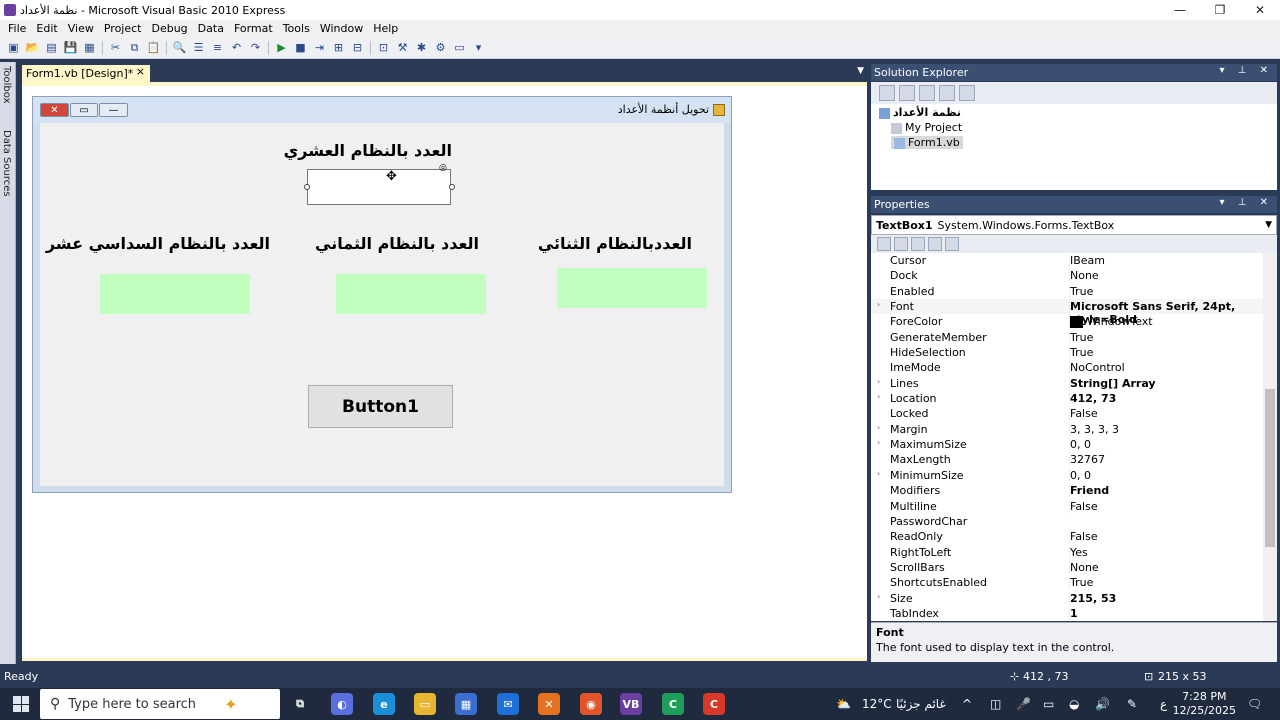 The image size is (1280, 720). What do you see at coordinates (877, 704) in the screenshot?
I see `weather-temp: 12°C` at bounding box center [877, 704].